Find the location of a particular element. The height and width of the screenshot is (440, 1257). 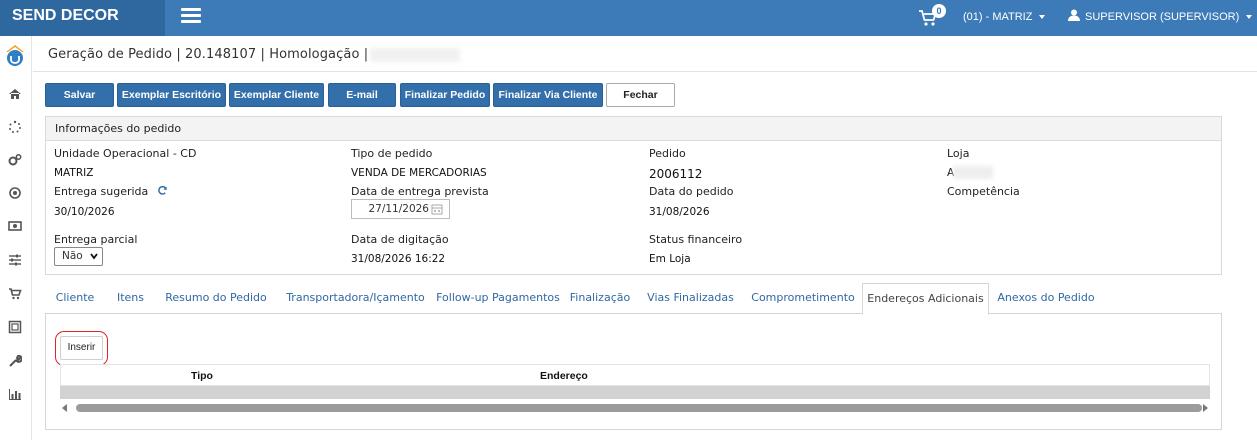

menu-toggle-icon is located at coordinates (191, 16).